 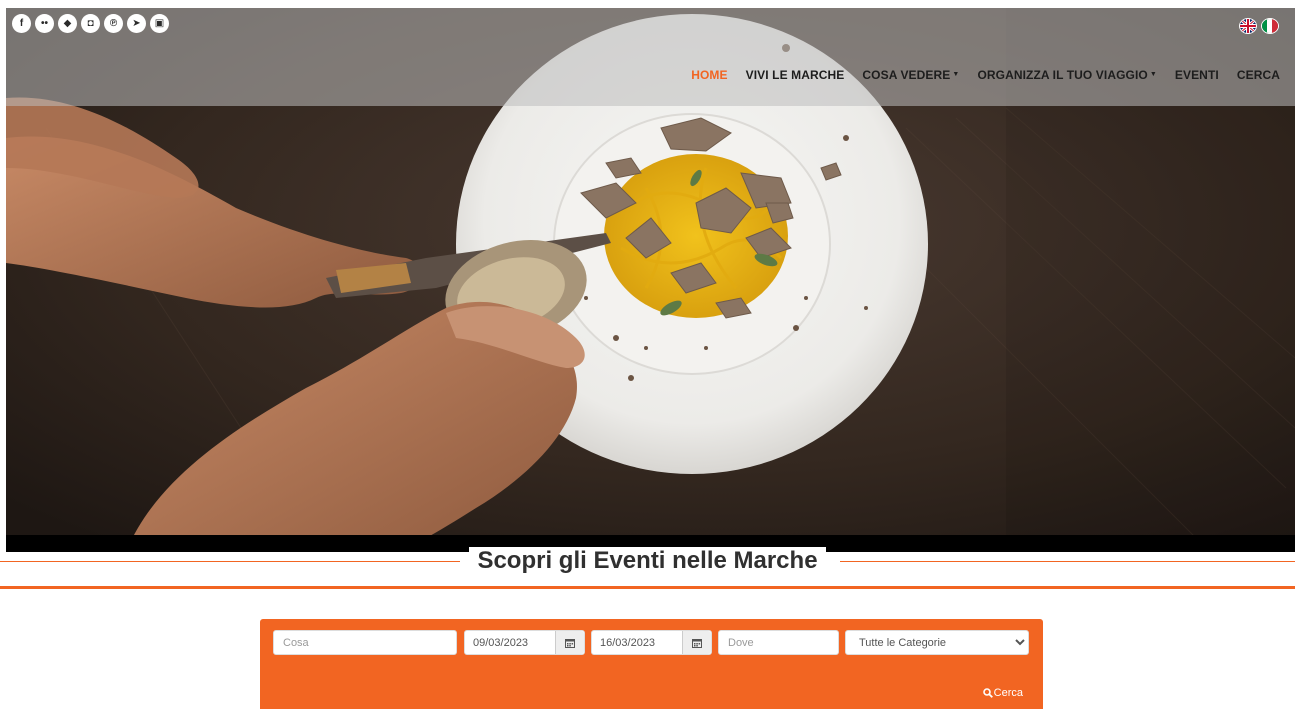 I want to click on twitter-icon: ➤, so click(x=136, y=23).